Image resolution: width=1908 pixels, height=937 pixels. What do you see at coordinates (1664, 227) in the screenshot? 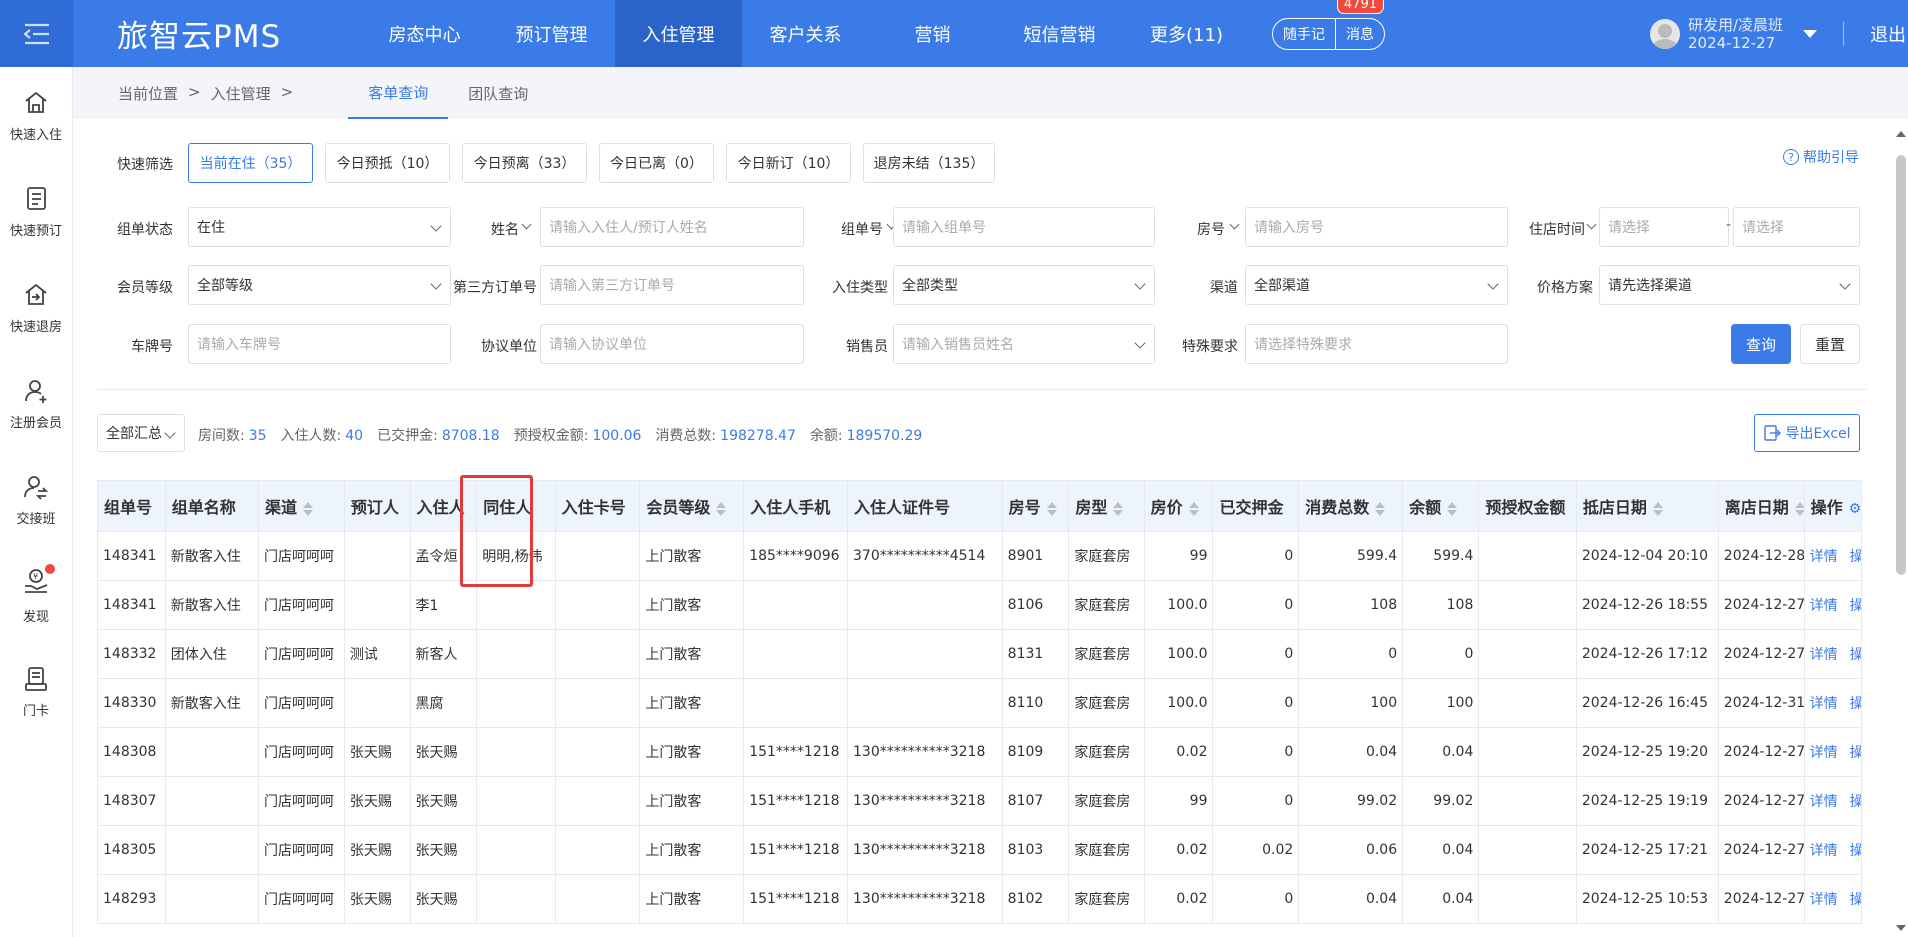
I see `stay-time-from-input: 请选择` at bounding box center [1664, 227].